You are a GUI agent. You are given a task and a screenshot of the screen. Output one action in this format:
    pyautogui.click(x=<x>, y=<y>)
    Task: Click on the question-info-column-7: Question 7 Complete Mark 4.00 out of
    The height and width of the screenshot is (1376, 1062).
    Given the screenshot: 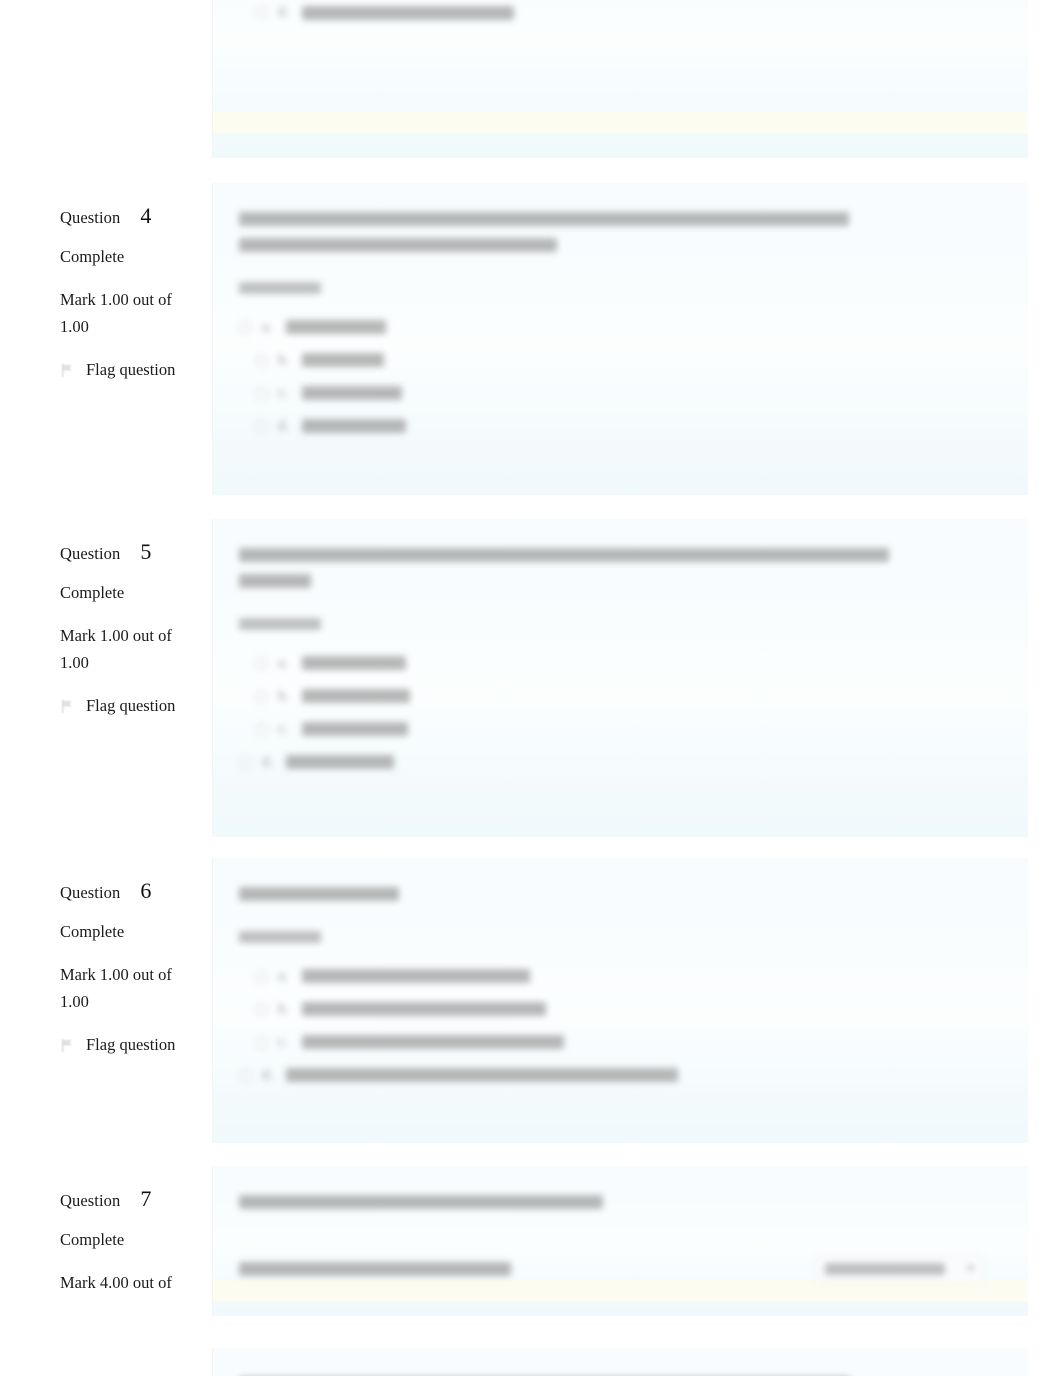 What is the action you would take?
    pyautogui.click(x=131, y=1241)
    